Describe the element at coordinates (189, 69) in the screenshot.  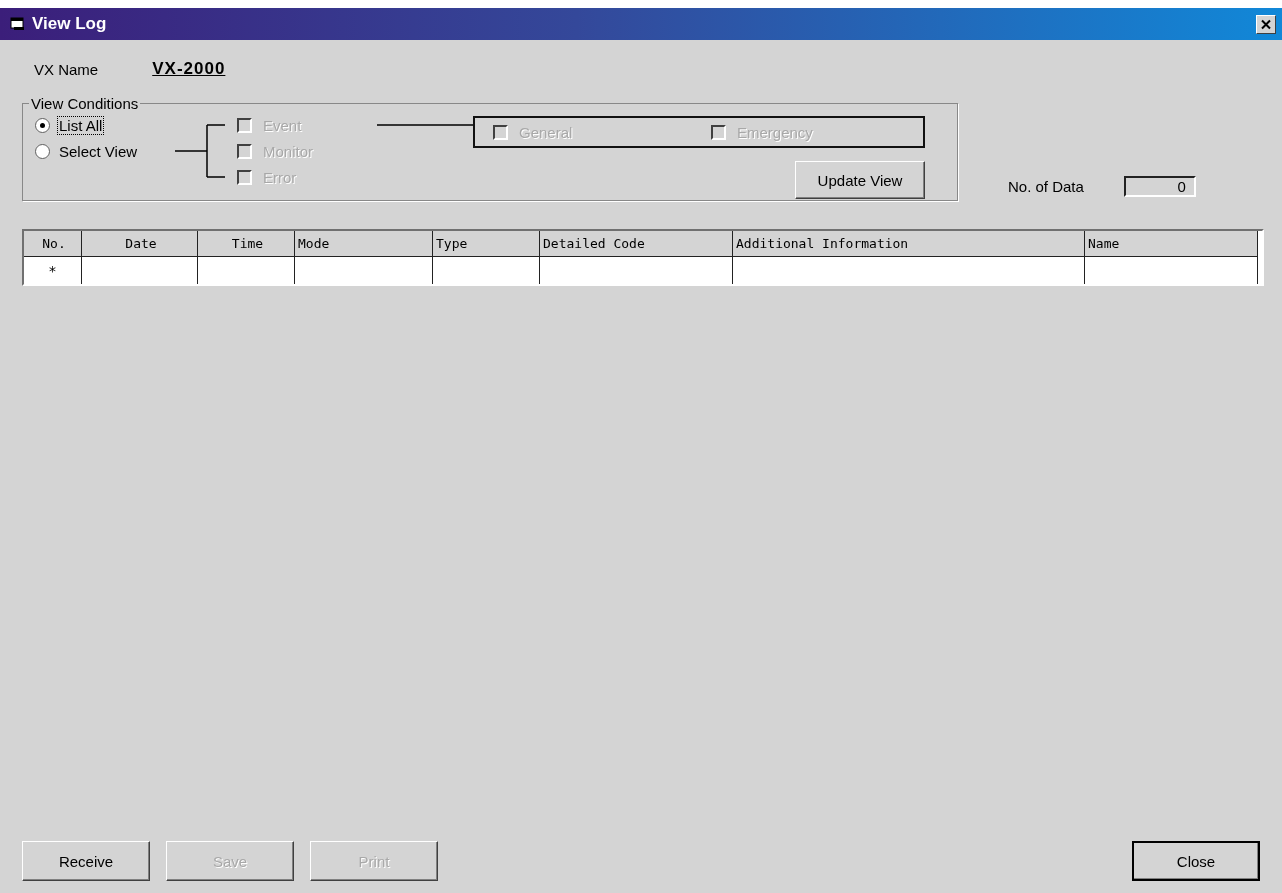
I see `vx-name-value: VX-2000` at that location.